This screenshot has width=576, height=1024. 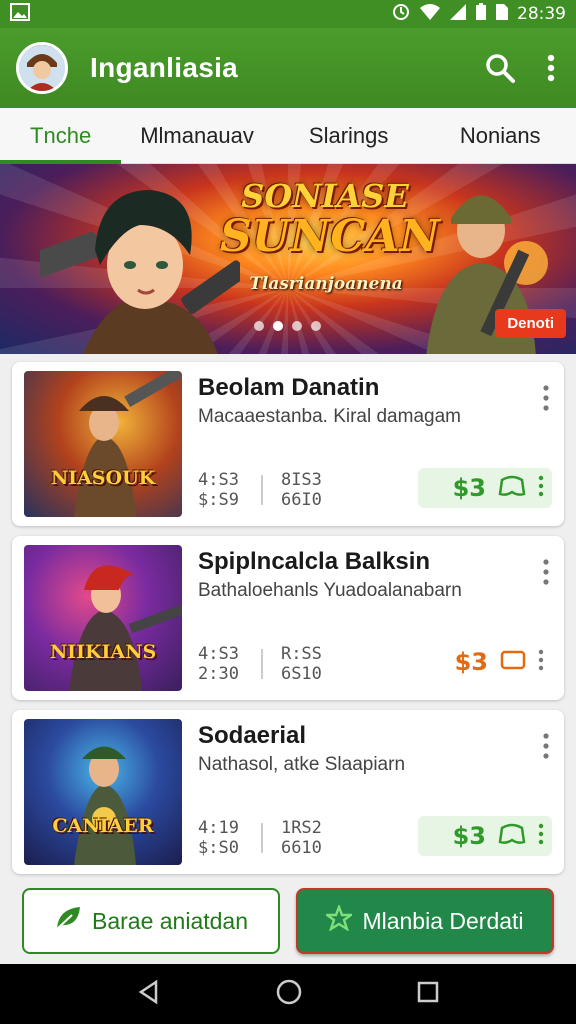 I want to click on stat-column: 4:S3 2:30, so click(x=218, y=664).